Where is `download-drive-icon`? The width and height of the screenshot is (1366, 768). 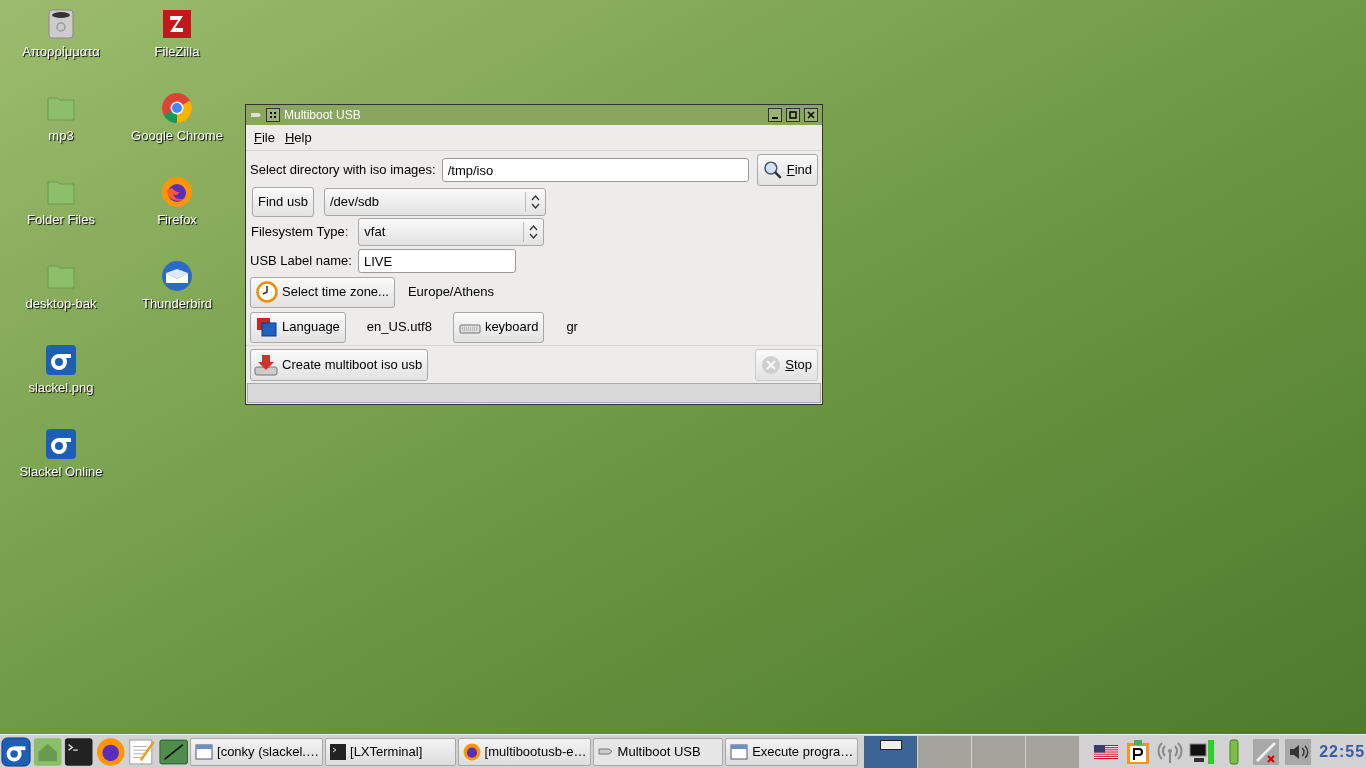
download-drive-icon is located at coordinates (266, 364).